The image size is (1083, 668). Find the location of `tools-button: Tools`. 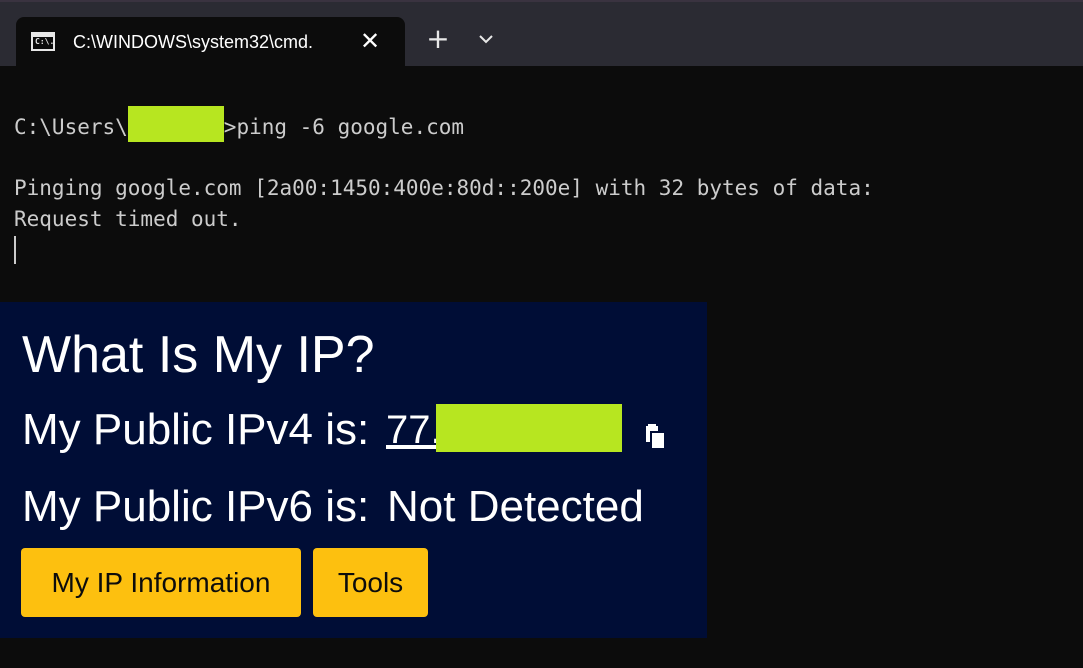

tools-button: Tools is located at coordinates (370, 582).